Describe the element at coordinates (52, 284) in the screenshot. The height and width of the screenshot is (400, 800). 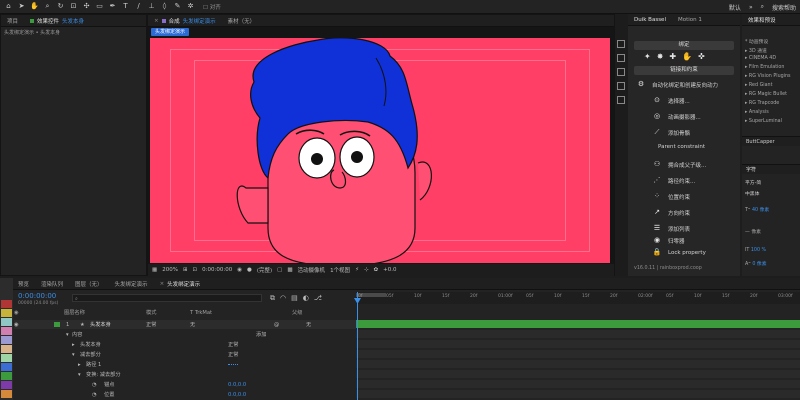
I see `tab-render-queue: 渲染队列` at that location.